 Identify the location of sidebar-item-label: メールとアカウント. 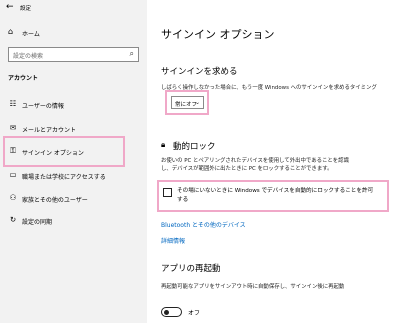
(49, 130).